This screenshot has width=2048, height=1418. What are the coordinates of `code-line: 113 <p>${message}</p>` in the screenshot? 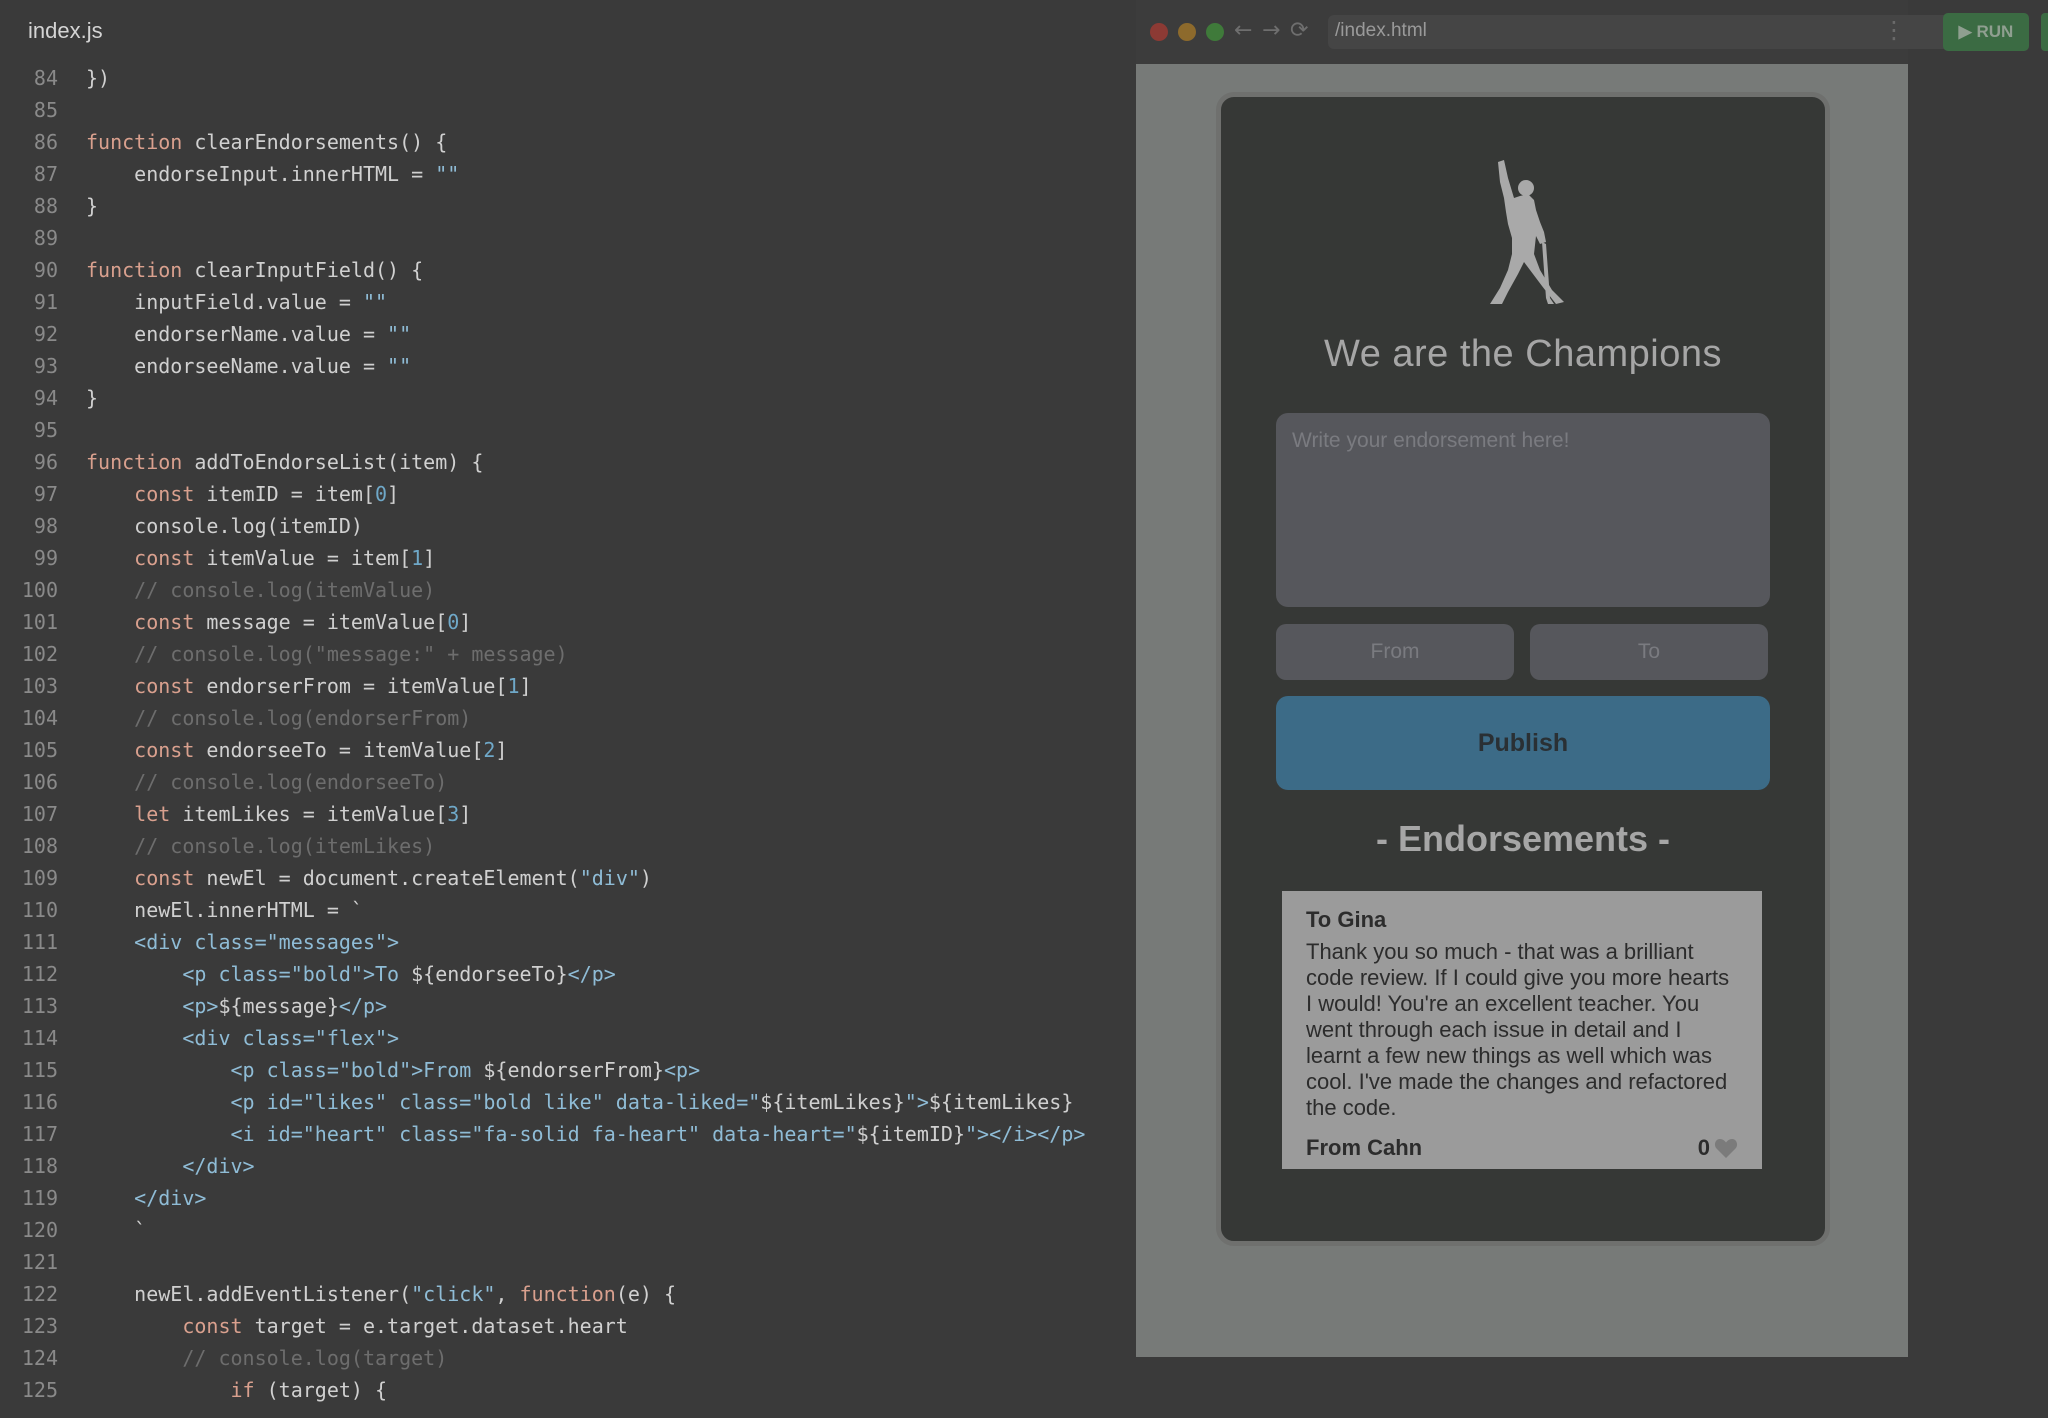 It's located at (568, 1008).